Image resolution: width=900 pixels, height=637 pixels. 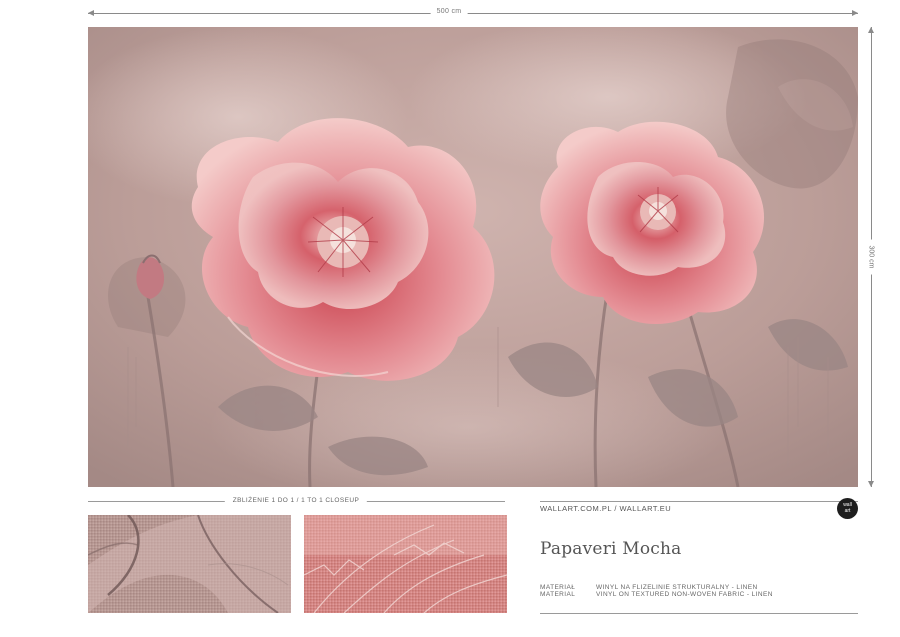 I want to click on width-dimension-label: 500 cm, so click(x=449, y=11).